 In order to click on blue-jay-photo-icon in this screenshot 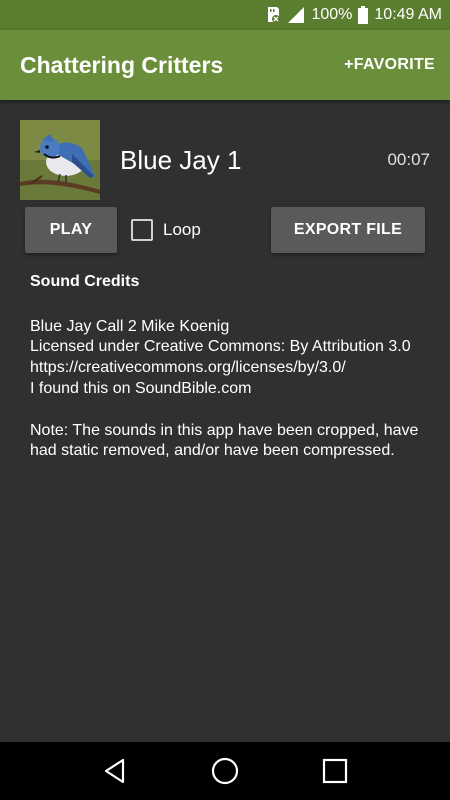, I will do `click(60, 160)`.